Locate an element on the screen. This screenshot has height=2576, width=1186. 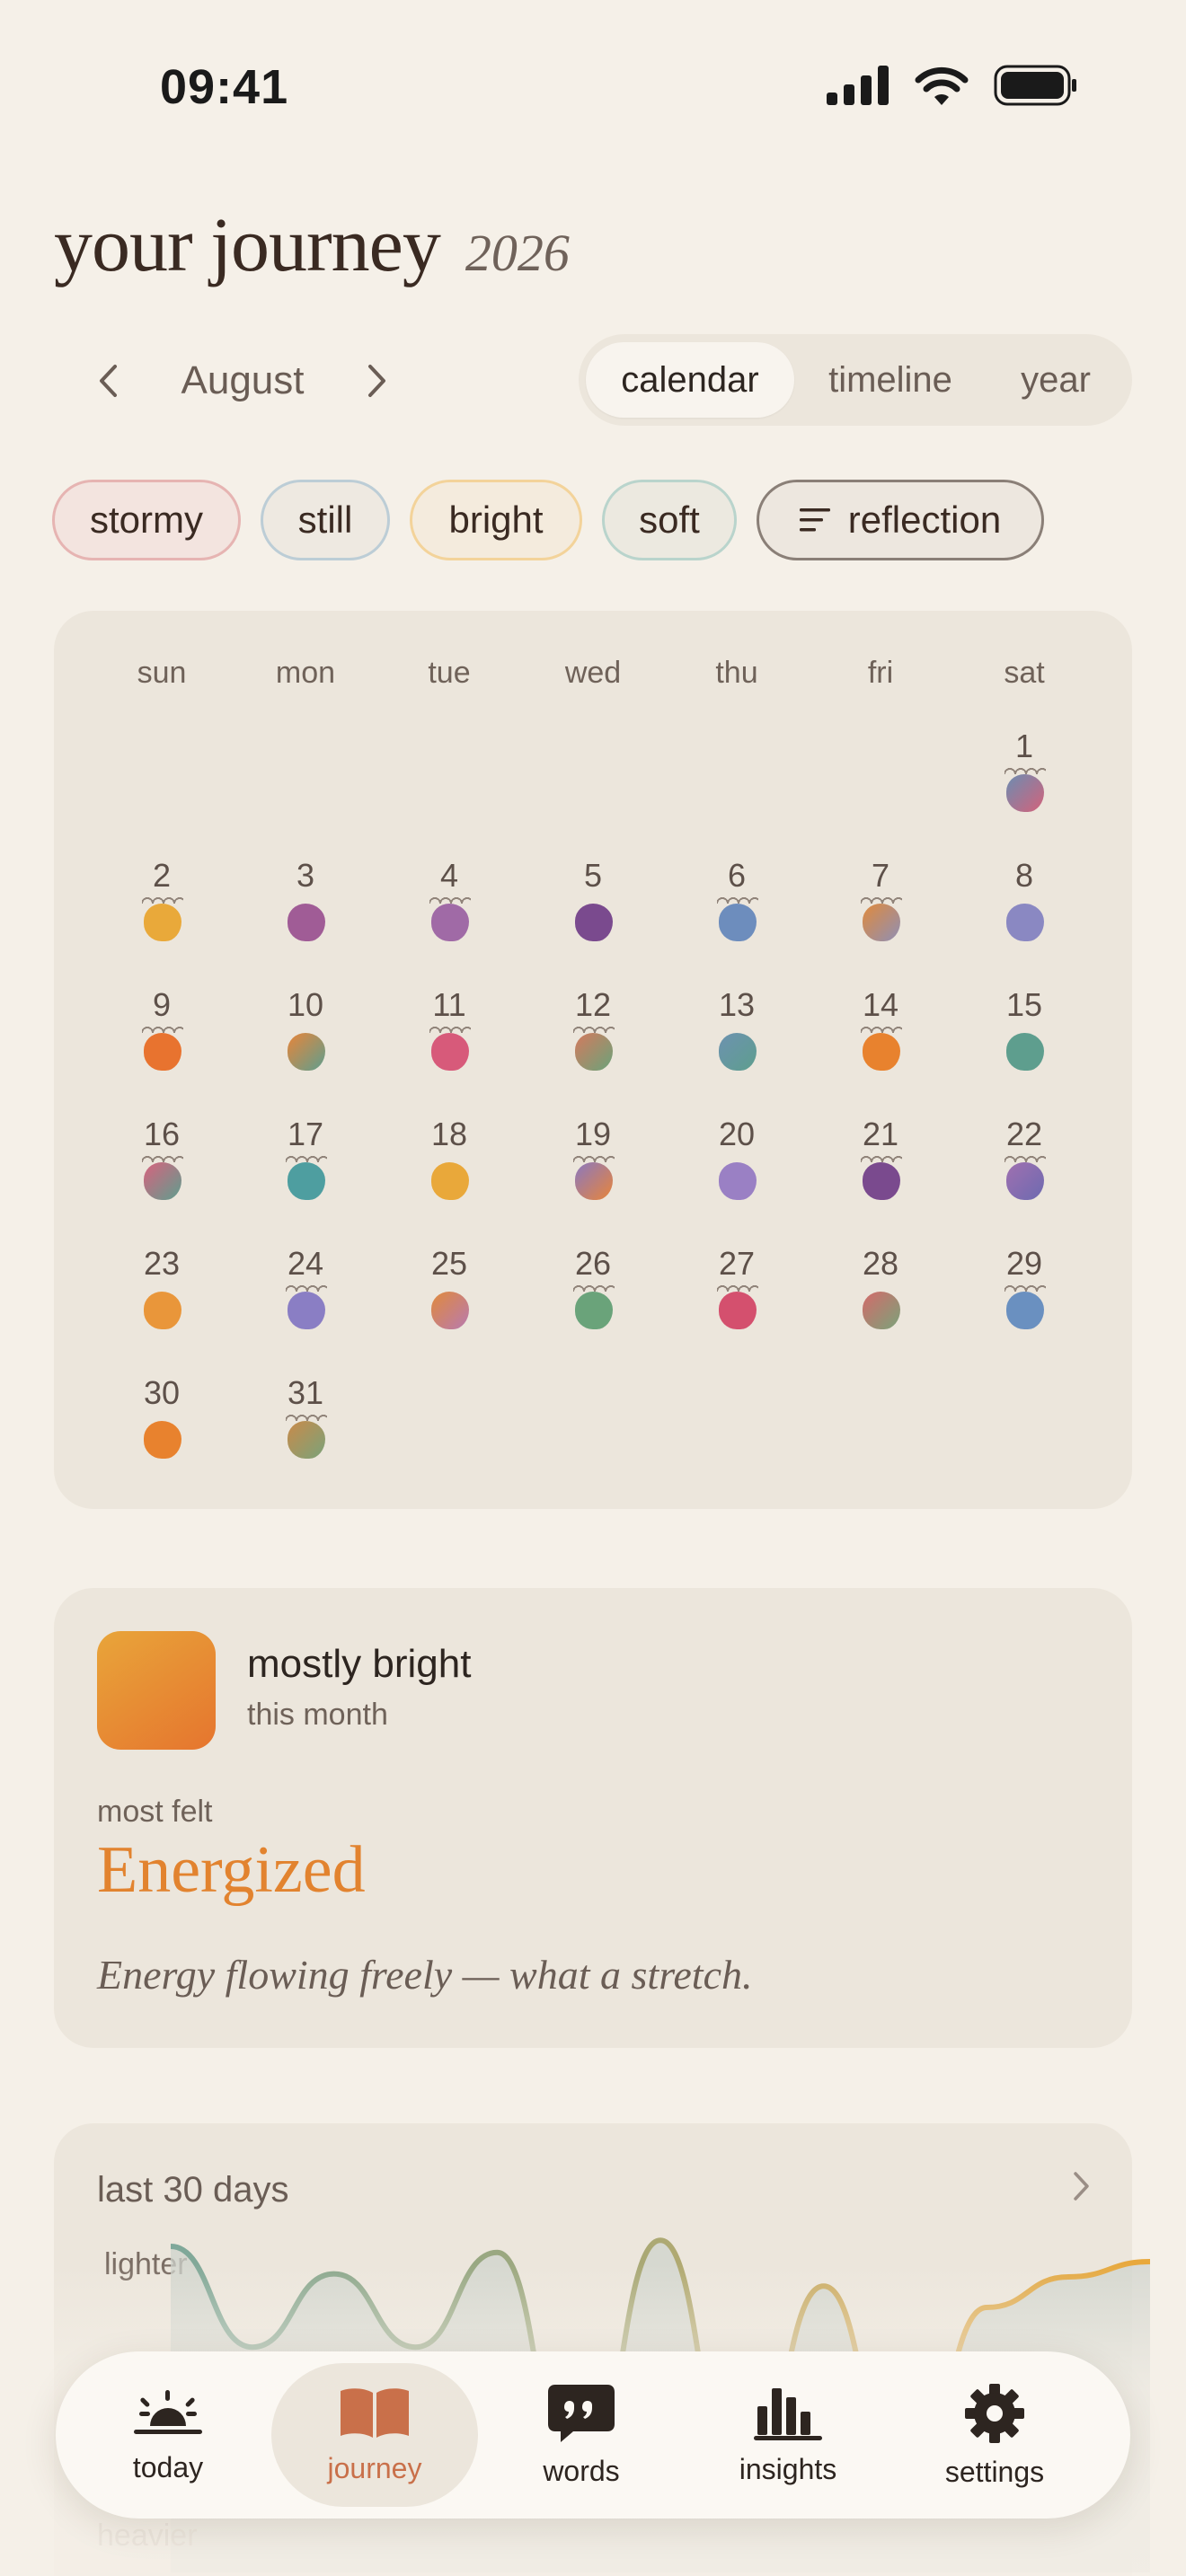
day-number: 9 is located at coordinates (162, 1004).